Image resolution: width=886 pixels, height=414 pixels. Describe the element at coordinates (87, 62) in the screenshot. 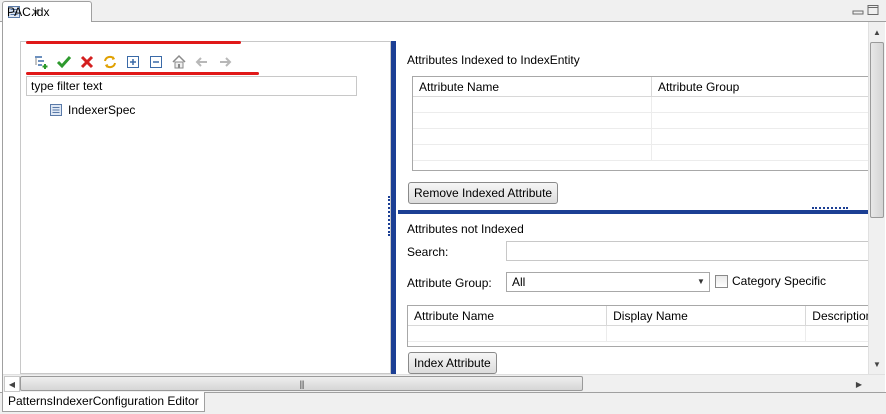

I see `delete-x-icon` at that location.